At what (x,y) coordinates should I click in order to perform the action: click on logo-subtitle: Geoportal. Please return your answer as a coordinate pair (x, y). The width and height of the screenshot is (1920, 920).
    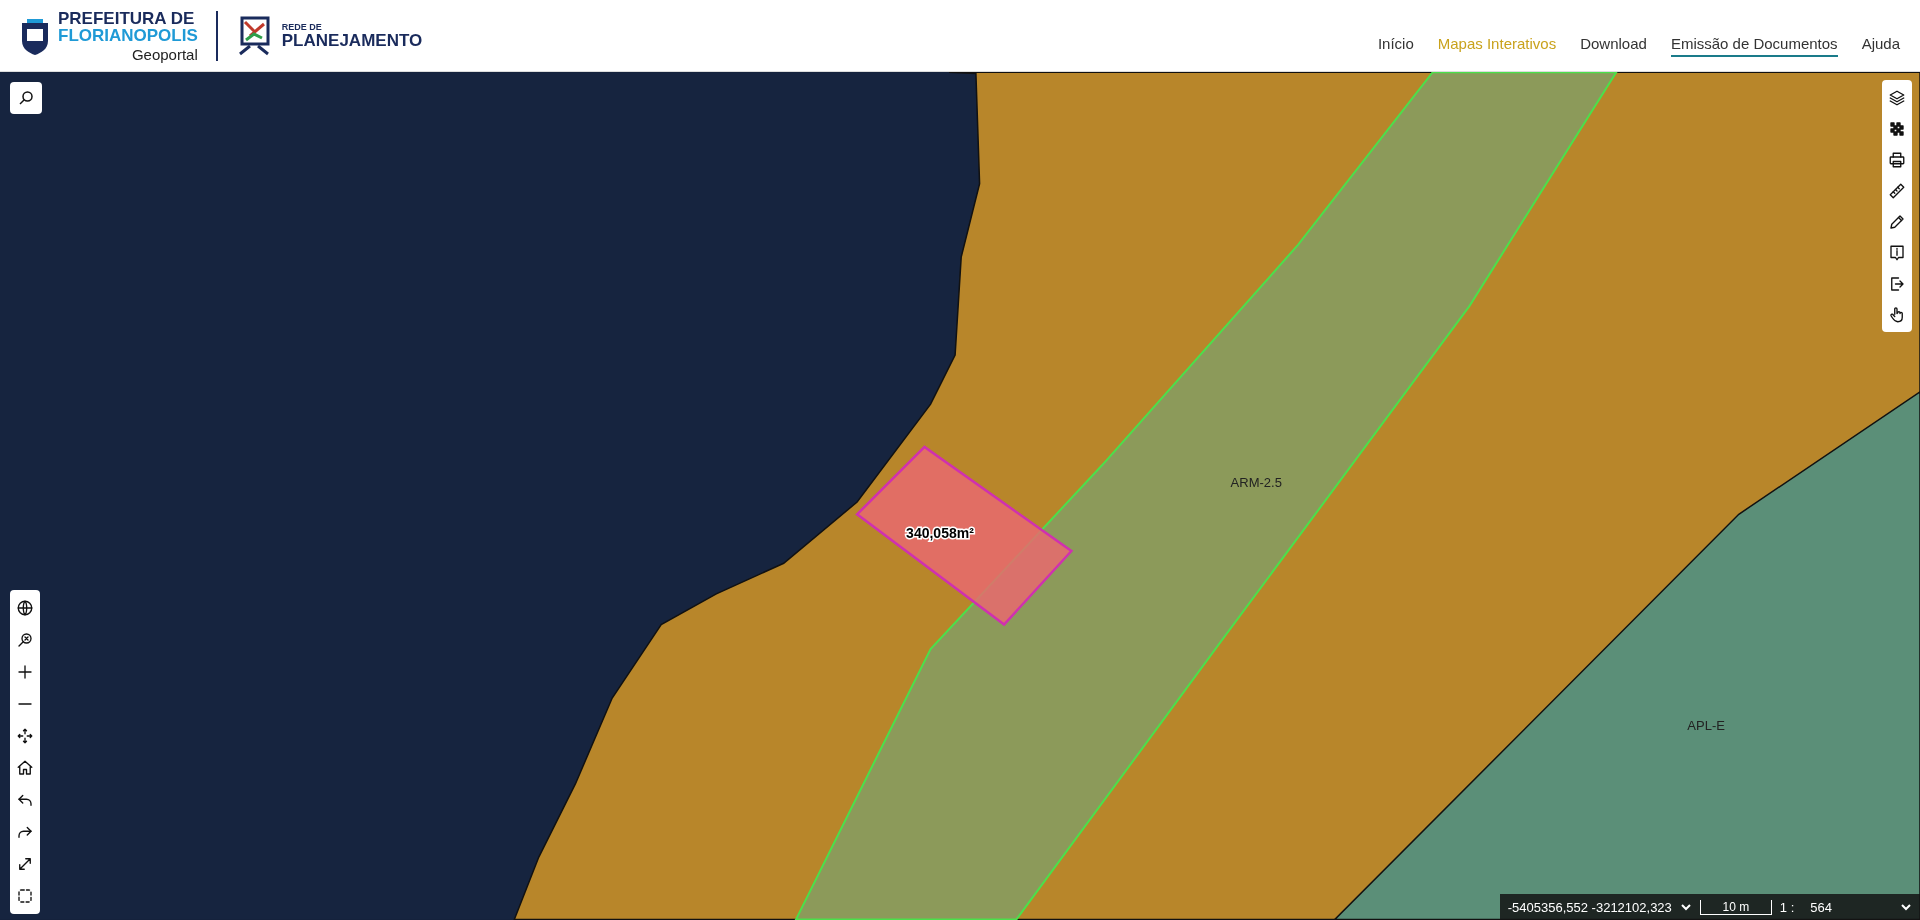
    Looking at the image, I should click on (164, 54).